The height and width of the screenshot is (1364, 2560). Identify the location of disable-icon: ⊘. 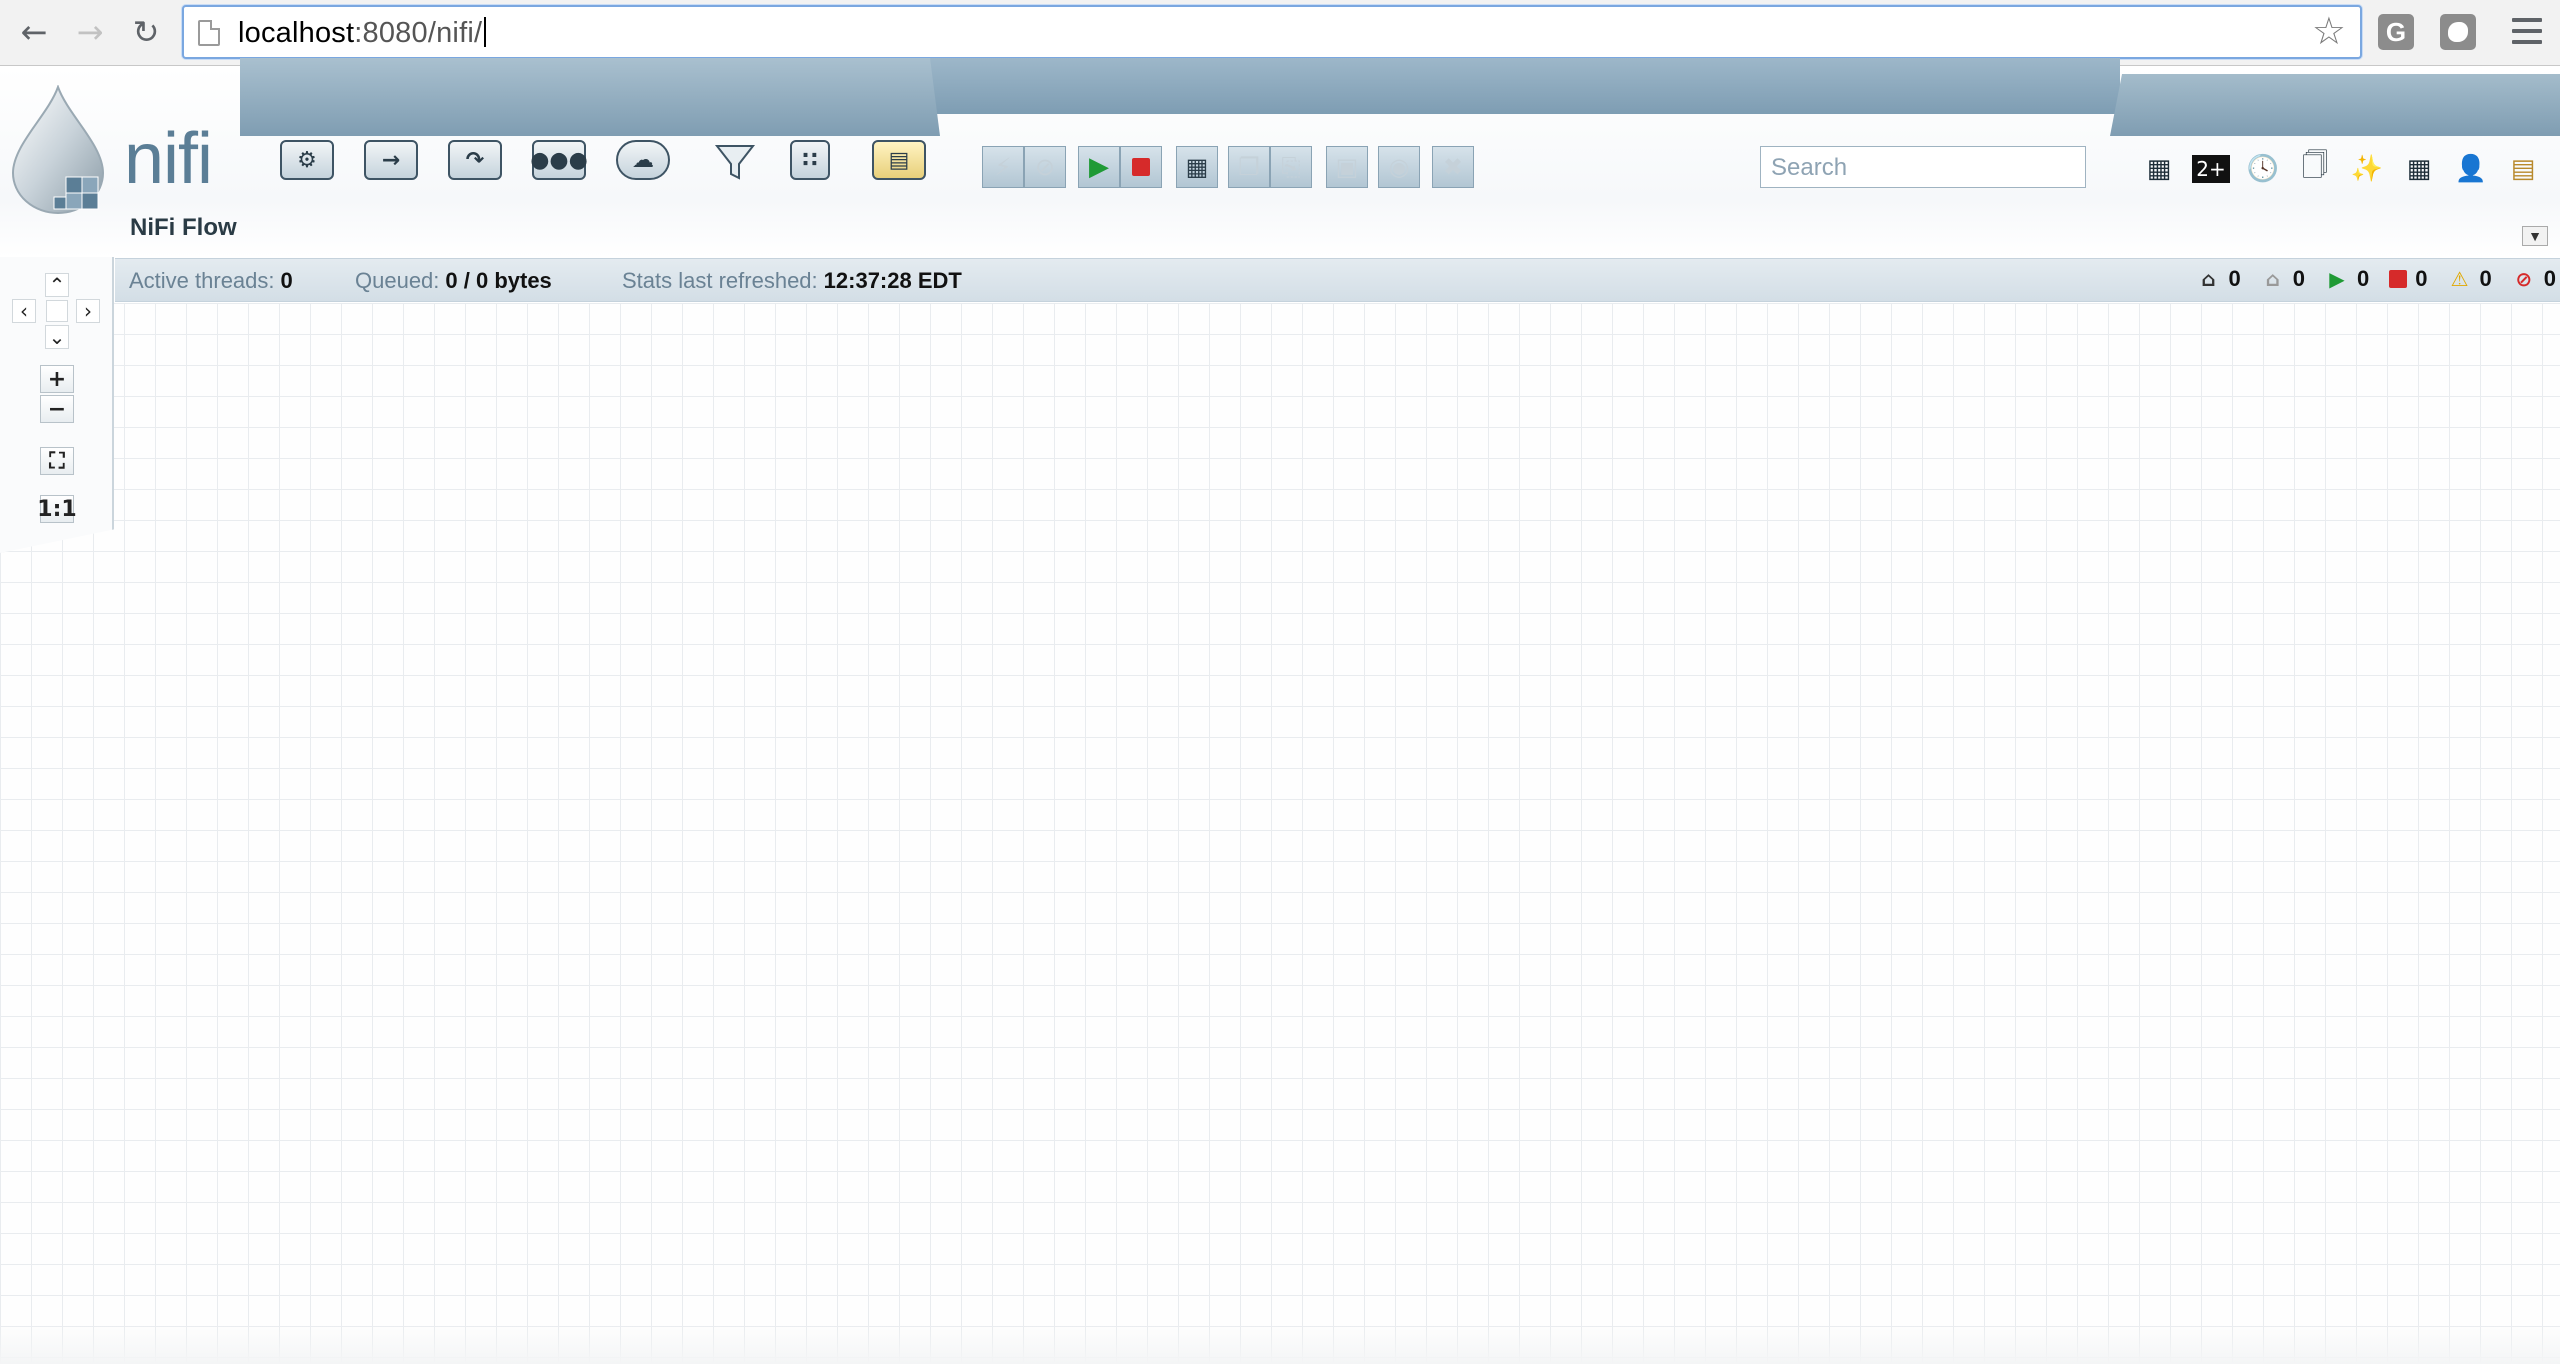
(1045, 167).